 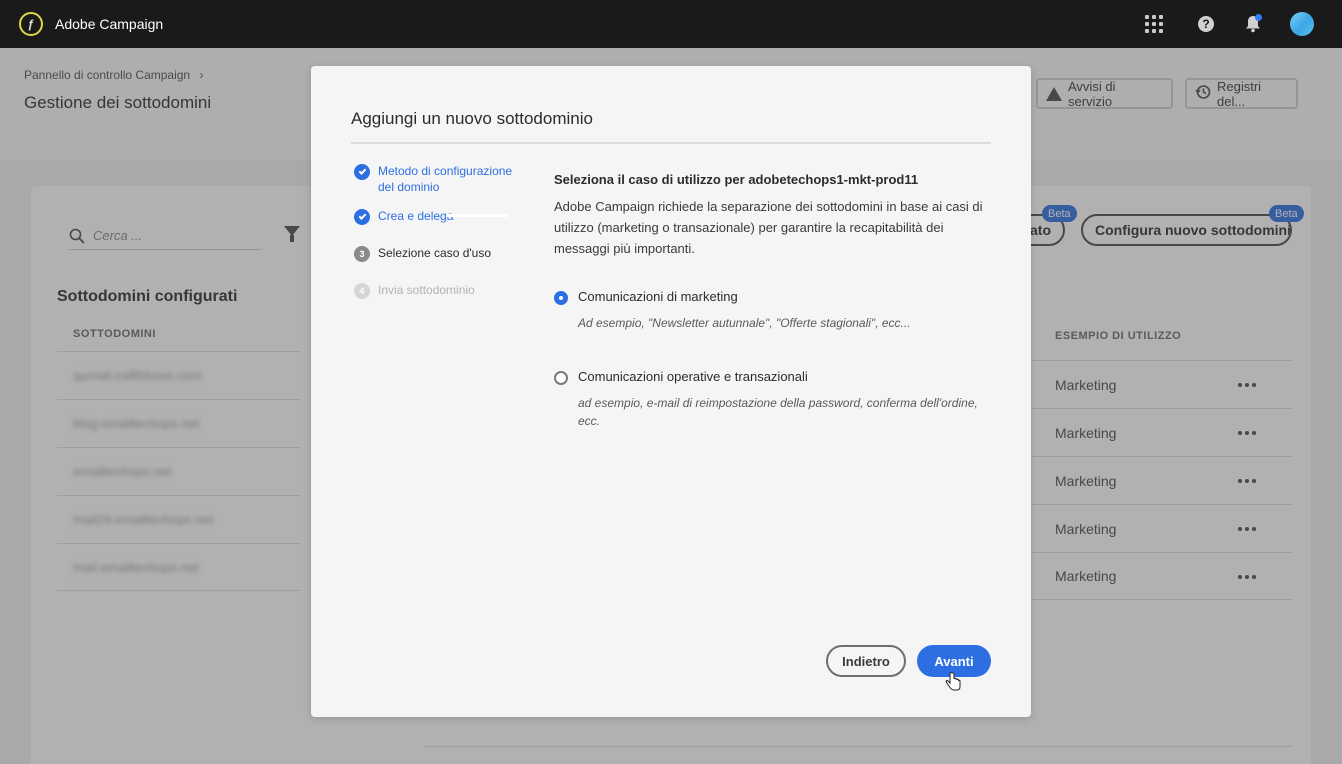 What do you see at coordinates (416, 216) in the screenshot?
I see `step-label: Crea e delega` at bounding box center [416, 216].